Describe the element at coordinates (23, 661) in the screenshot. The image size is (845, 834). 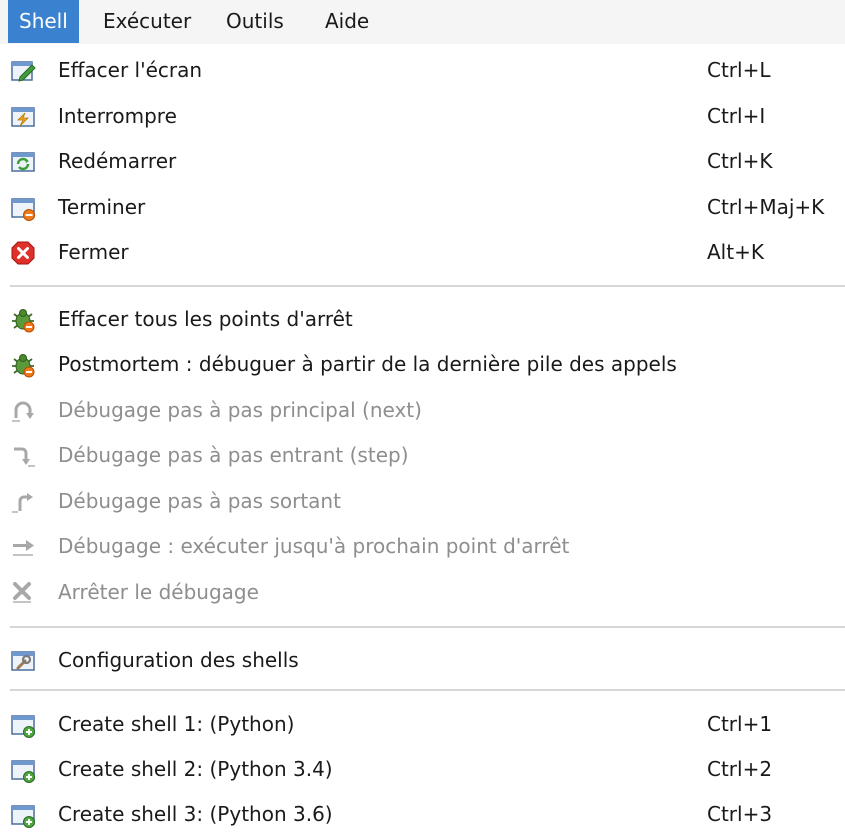
I see `shell-config-icon` at that location.